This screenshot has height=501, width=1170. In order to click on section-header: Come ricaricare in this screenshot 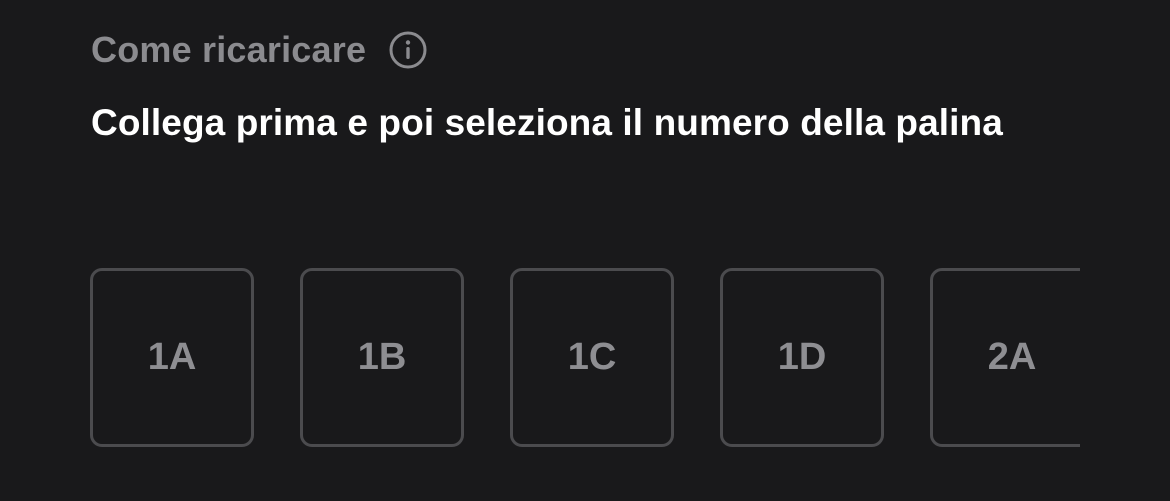, I will do `click(259, 50)`.